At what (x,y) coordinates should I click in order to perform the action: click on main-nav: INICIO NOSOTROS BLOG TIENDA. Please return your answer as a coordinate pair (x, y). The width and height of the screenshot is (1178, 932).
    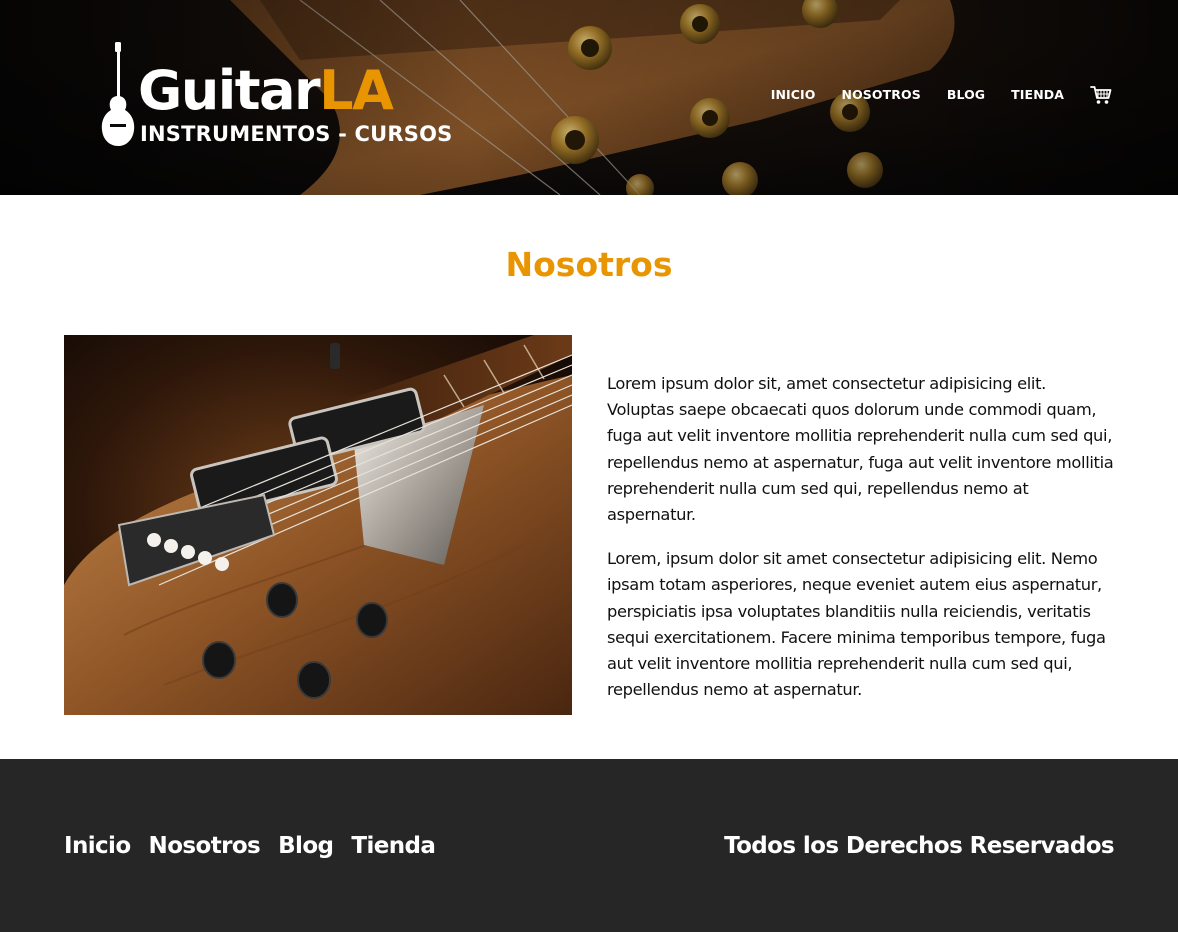
    Looking at the image, I should click on (941, 95).